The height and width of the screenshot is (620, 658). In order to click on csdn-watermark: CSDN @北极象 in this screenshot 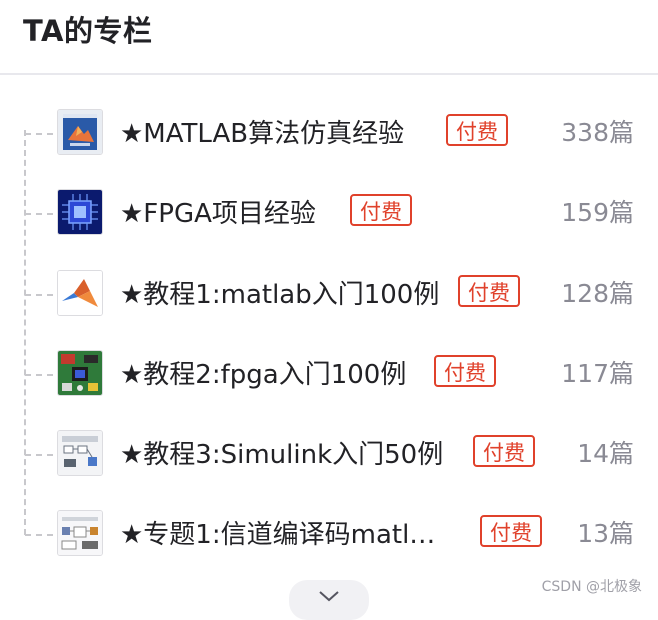, I will do `click(591, 587)`.